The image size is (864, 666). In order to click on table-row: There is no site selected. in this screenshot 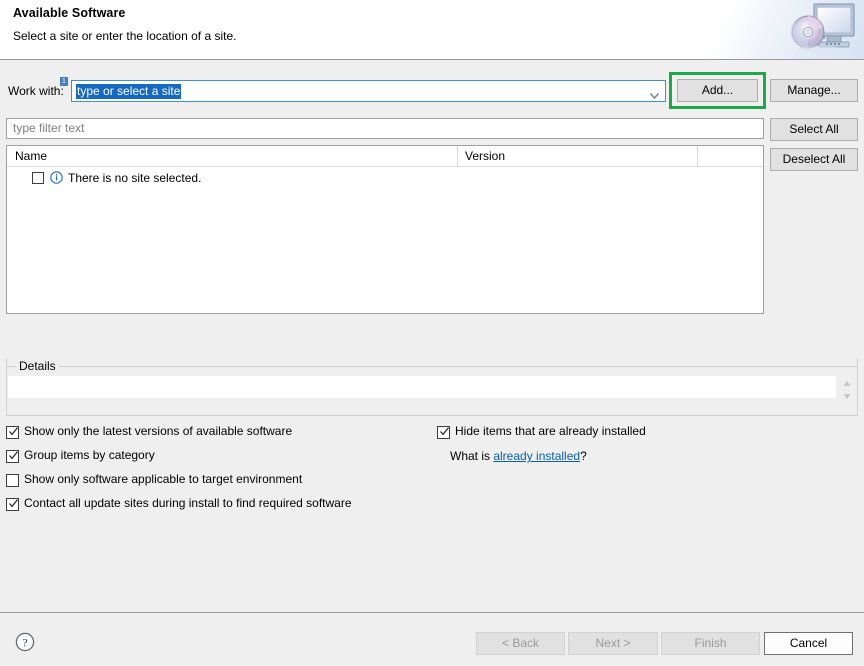, I will do `click(385, 179)`.